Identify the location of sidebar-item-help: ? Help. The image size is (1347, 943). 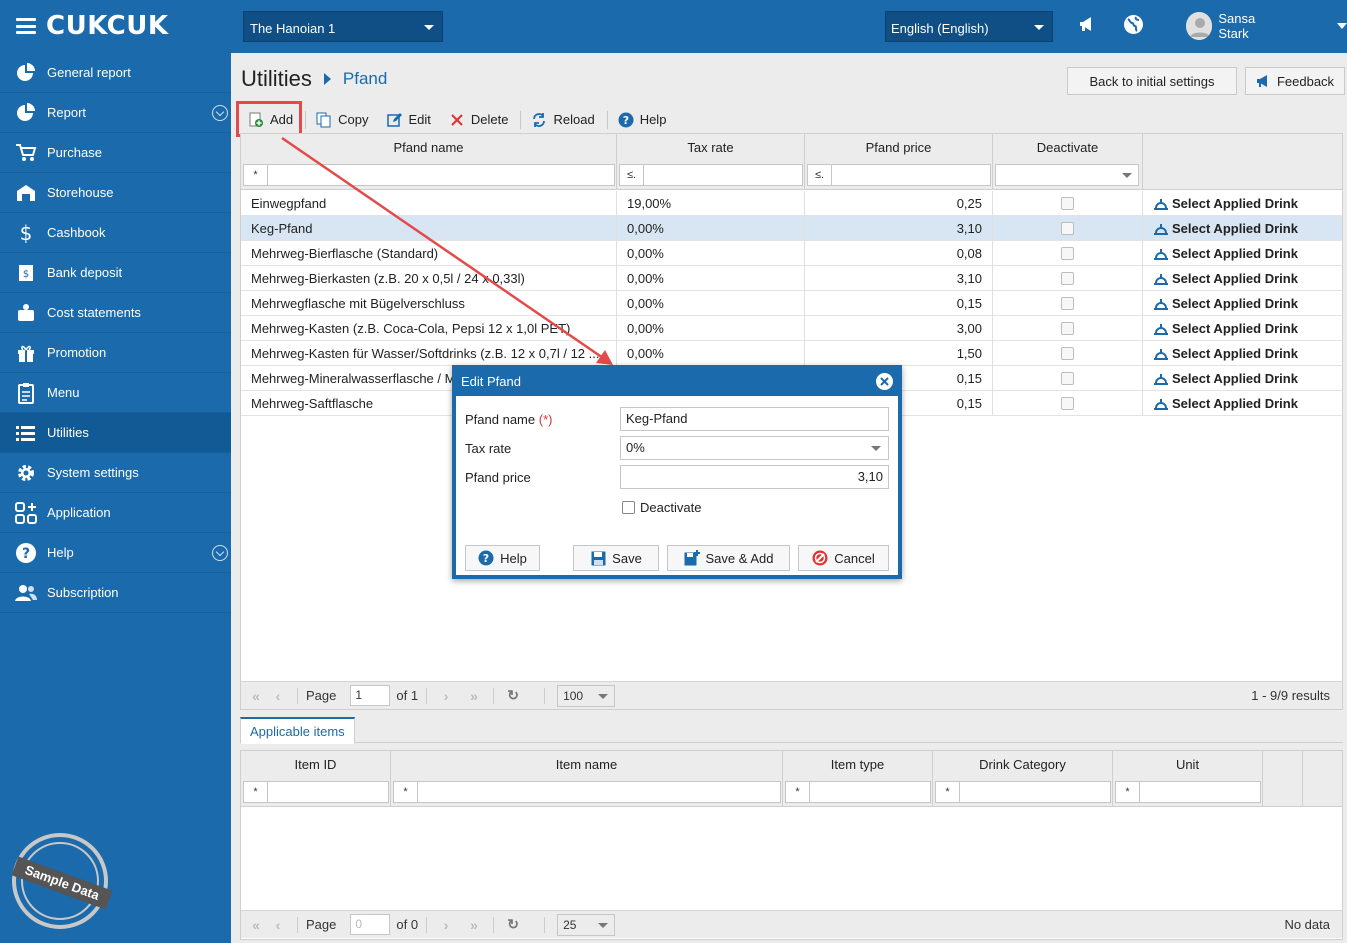
(115, 553).